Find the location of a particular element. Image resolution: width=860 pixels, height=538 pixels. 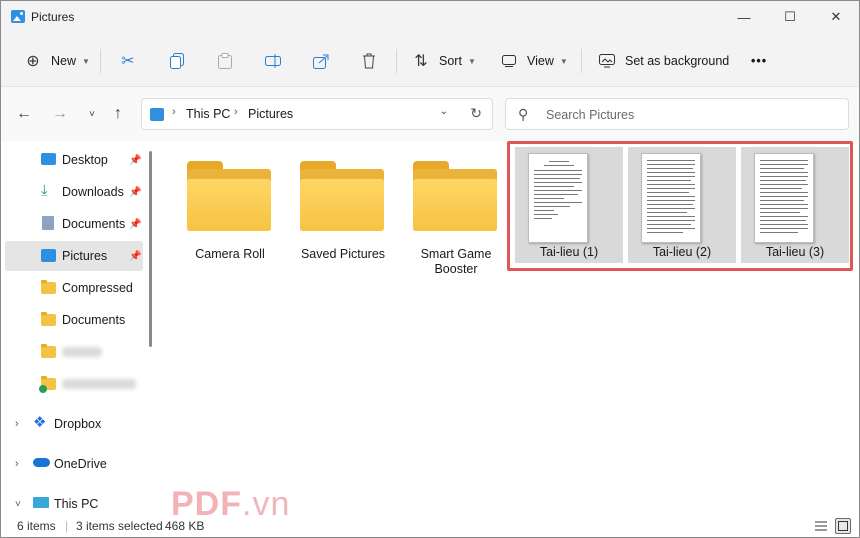

address-bar: › This PC › Pictures ⌄ ↻ is located at coordinates (317, 114).